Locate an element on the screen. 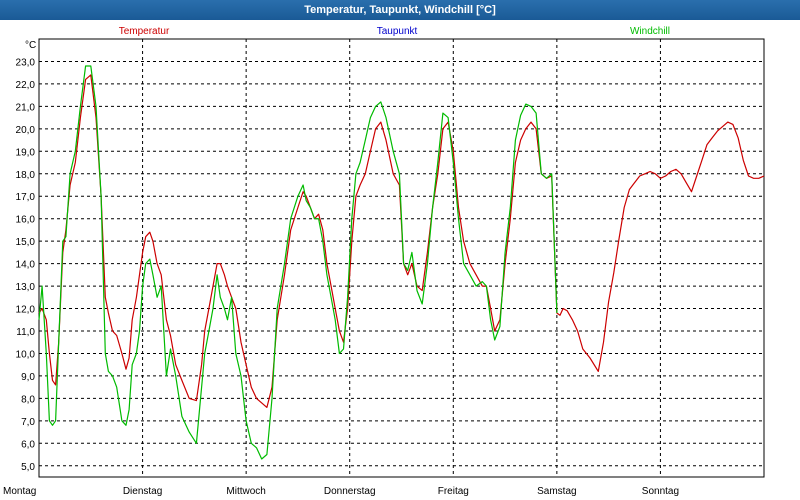 The height and width of the screenshot is (500, 800). y-tick-label: 17,0 is located at coordinates (26, 197).